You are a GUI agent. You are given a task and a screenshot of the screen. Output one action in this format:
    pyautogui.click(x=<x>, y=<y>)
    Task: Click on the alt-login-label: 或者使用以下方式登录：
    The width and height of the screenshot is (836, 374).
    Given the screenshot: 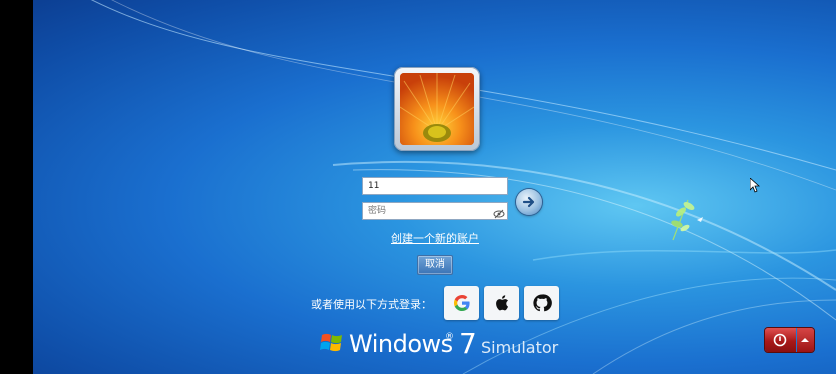 What is the action you would take?
    pyautogui.click(x=371, y=304)
    